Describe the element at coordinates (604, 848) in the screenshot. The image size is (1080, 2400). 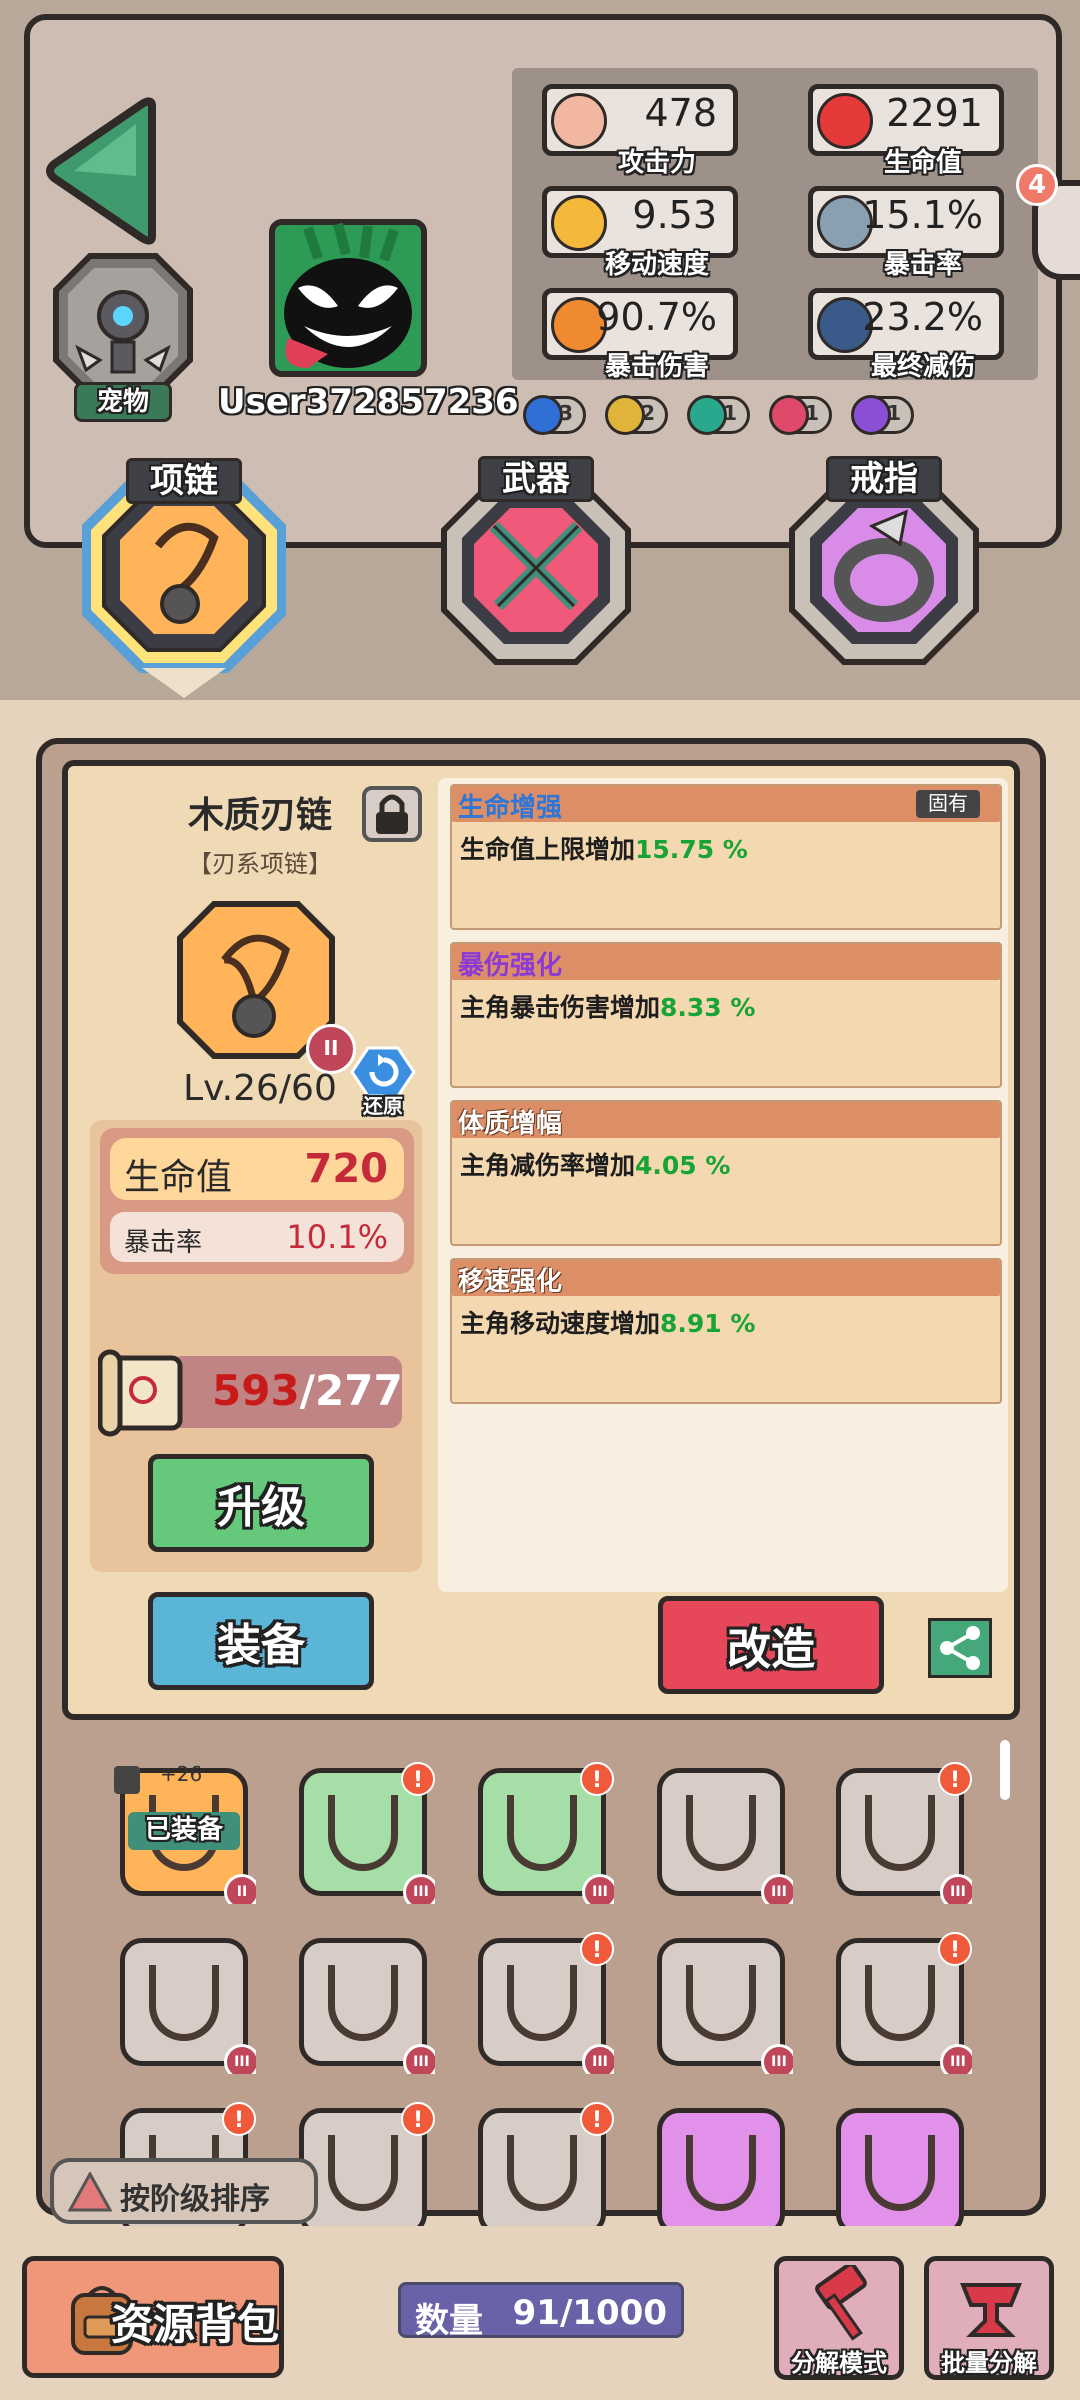
I see `affix-description: 生命值上限增加15.75 %` at that location.